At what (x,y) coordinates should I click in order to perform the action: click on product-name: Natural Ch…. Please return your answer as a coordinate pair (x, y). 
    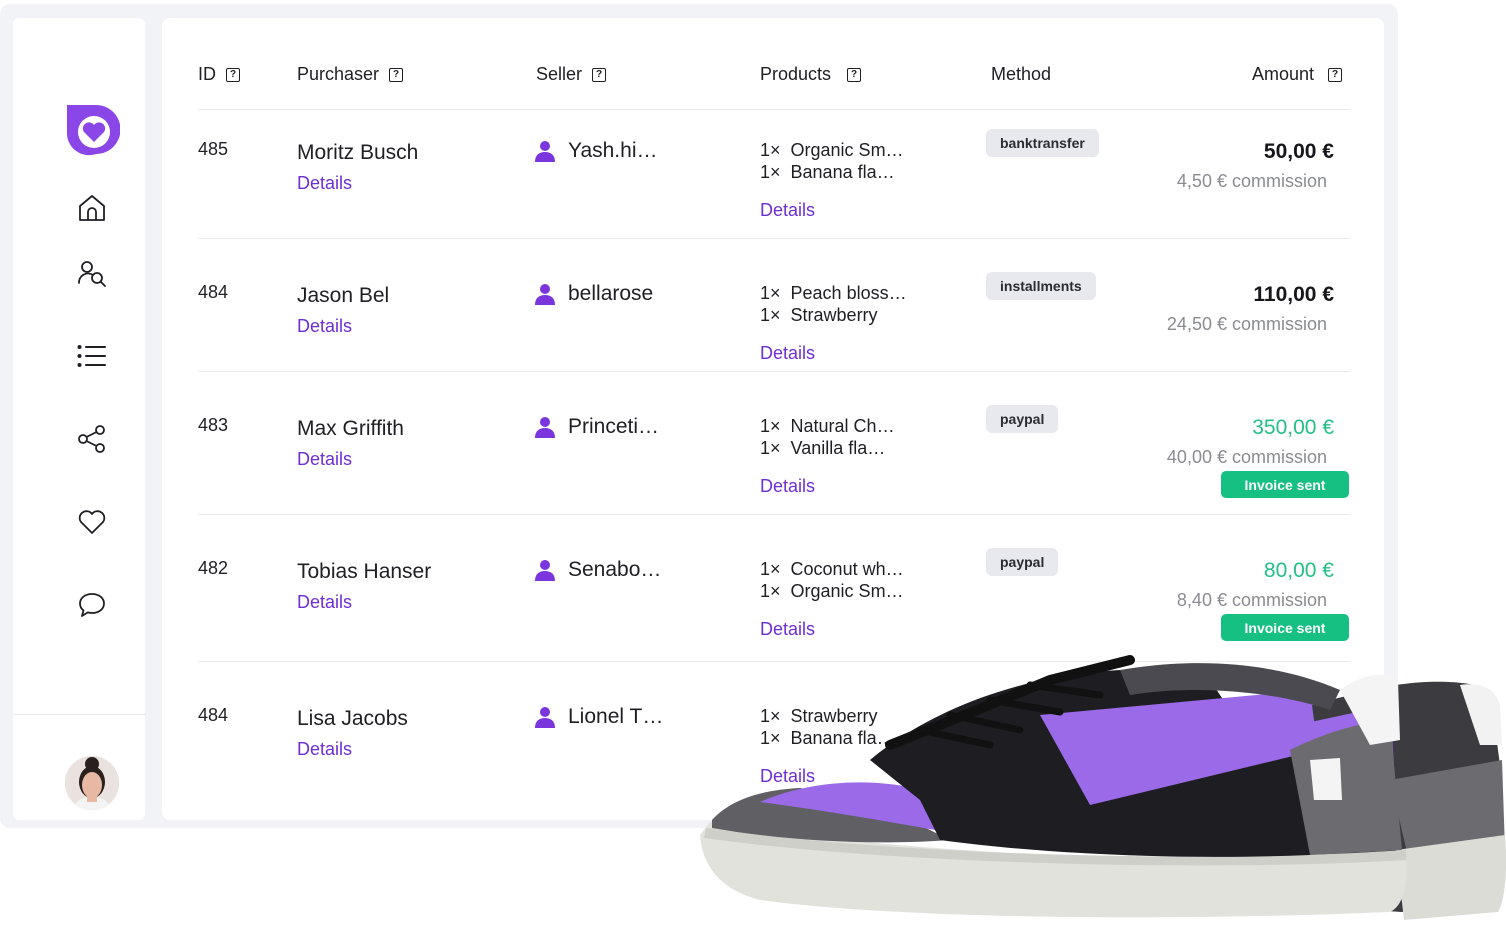
    Looking at the image, I should click on (842, 426).